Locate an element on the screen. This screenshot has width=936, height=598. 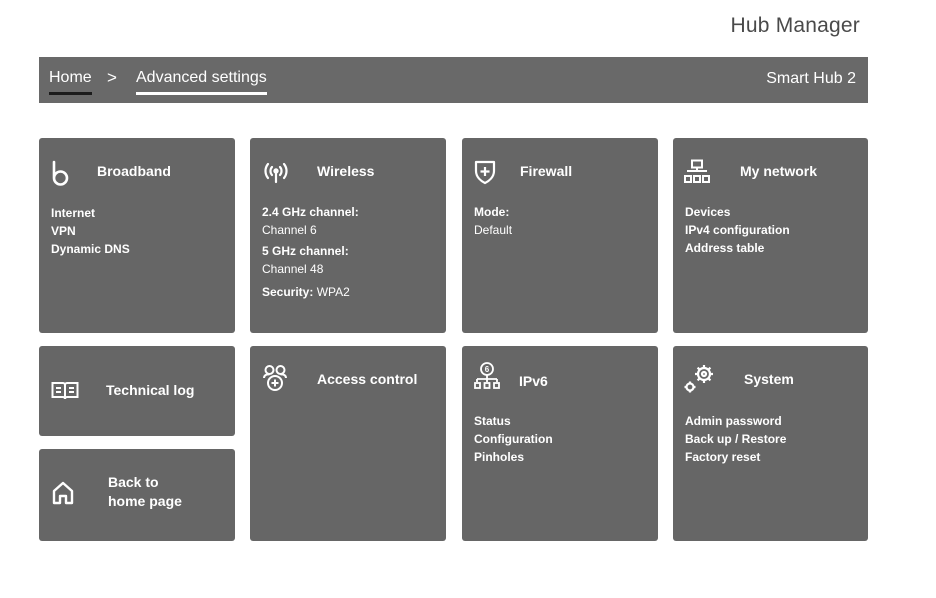
link-vpn: VPN is located at coordinates (90, 231).